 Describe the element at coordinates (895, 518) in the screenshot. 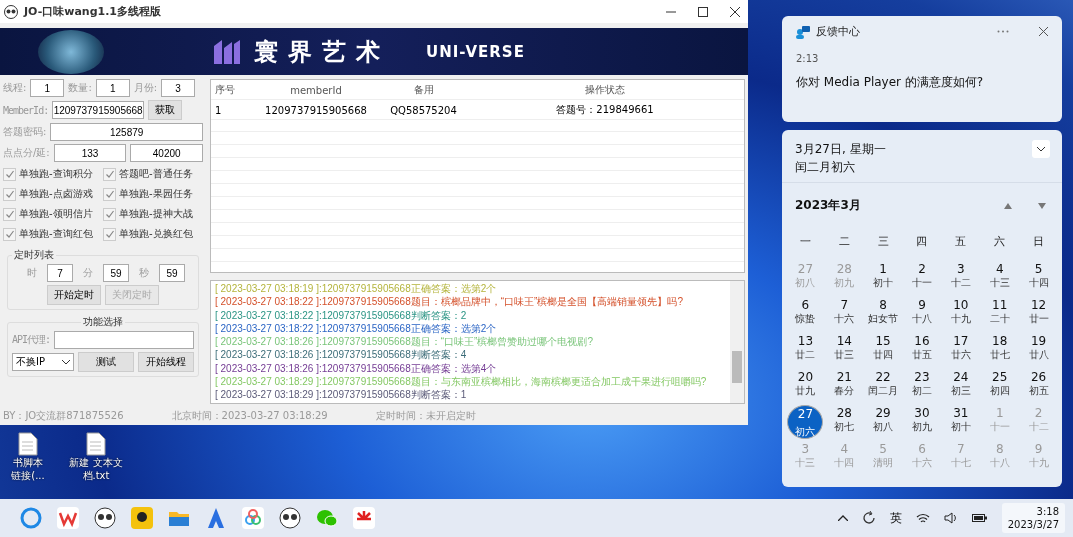

I see `input-method-indicator: 英` at that location.